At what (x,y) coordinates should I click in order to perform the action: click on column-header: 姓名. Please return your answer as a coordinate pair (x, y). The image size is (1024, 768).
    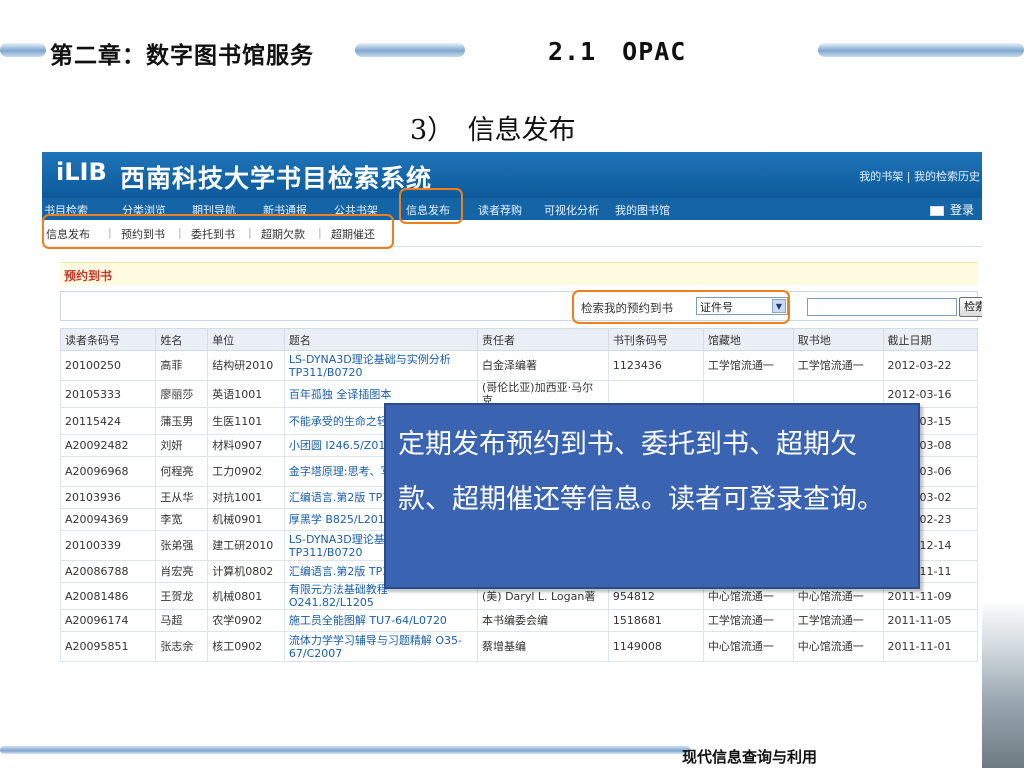
    Looking at the image, I should click on (182, 339).